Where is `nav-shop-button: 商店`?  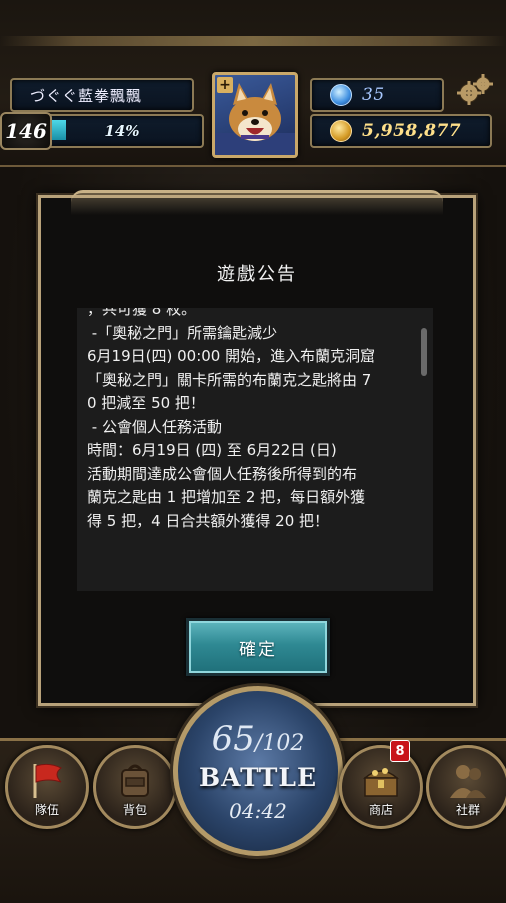
nav-shop-button: 商店 is located at coordinates (381, 787).